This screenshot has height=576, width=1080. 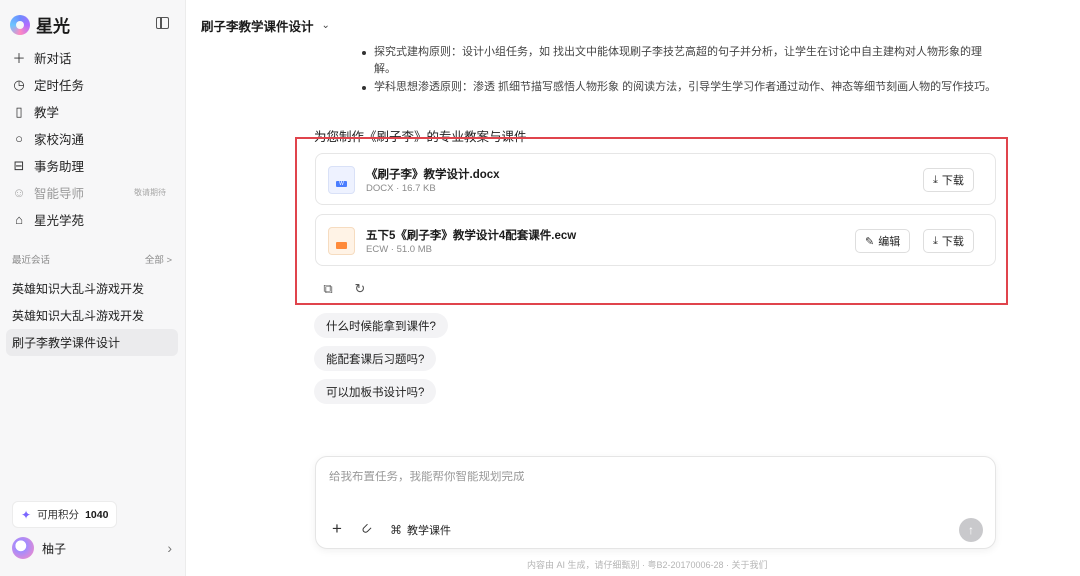 I want to click on send-button: ↑, so click(x=971, y=530).